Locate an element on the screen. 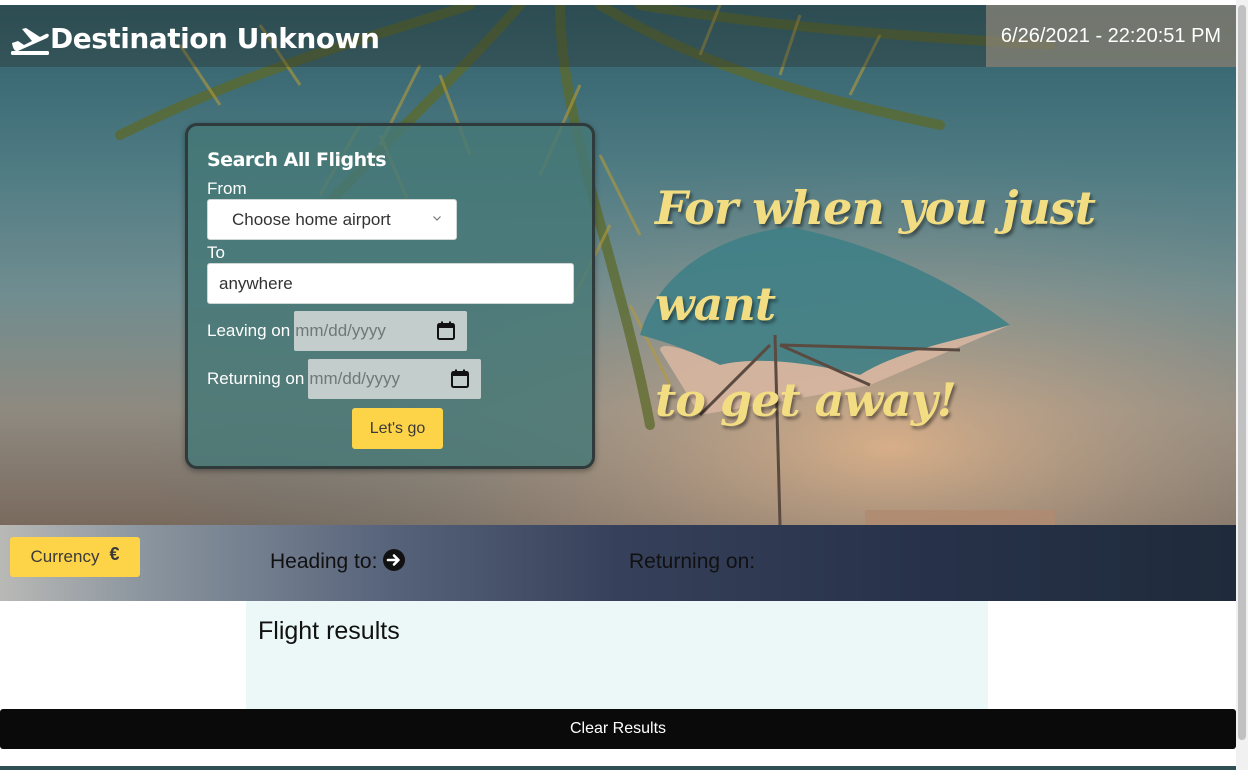 The height and width of the screenshot is (770, 1248). from-selected-value: Choose home airport is located at coordinates (311, 219).